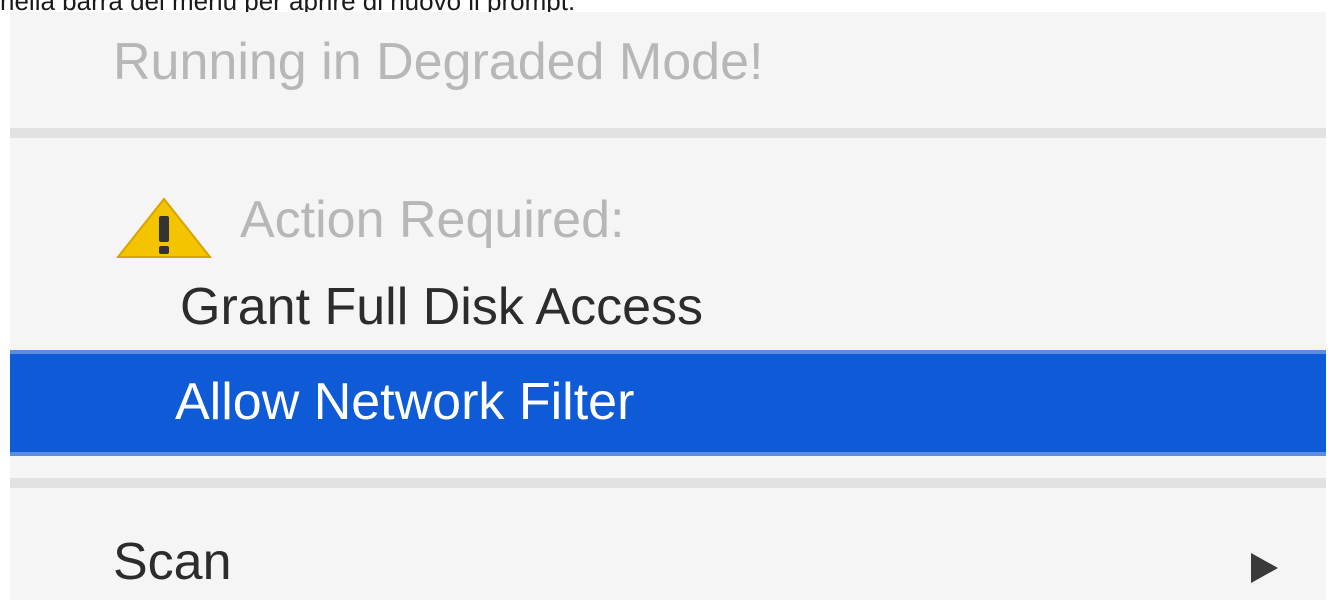 The height and width of the screenshot is (600, 1331). What do you see at coordinates (1264, 568) in the screenshot?
I see `submenu-arrow-icon` at bounding box center [1264, 568].